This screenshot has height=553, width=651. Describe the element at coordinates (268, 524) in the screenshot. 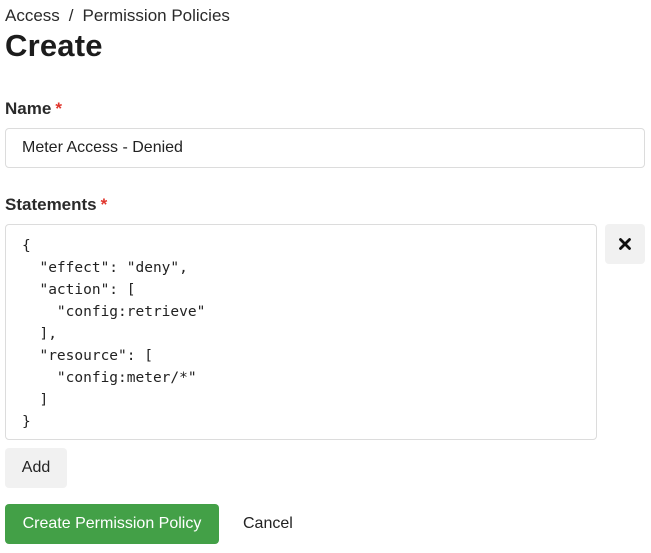

I see `cancel-button: Cancel` at that location.